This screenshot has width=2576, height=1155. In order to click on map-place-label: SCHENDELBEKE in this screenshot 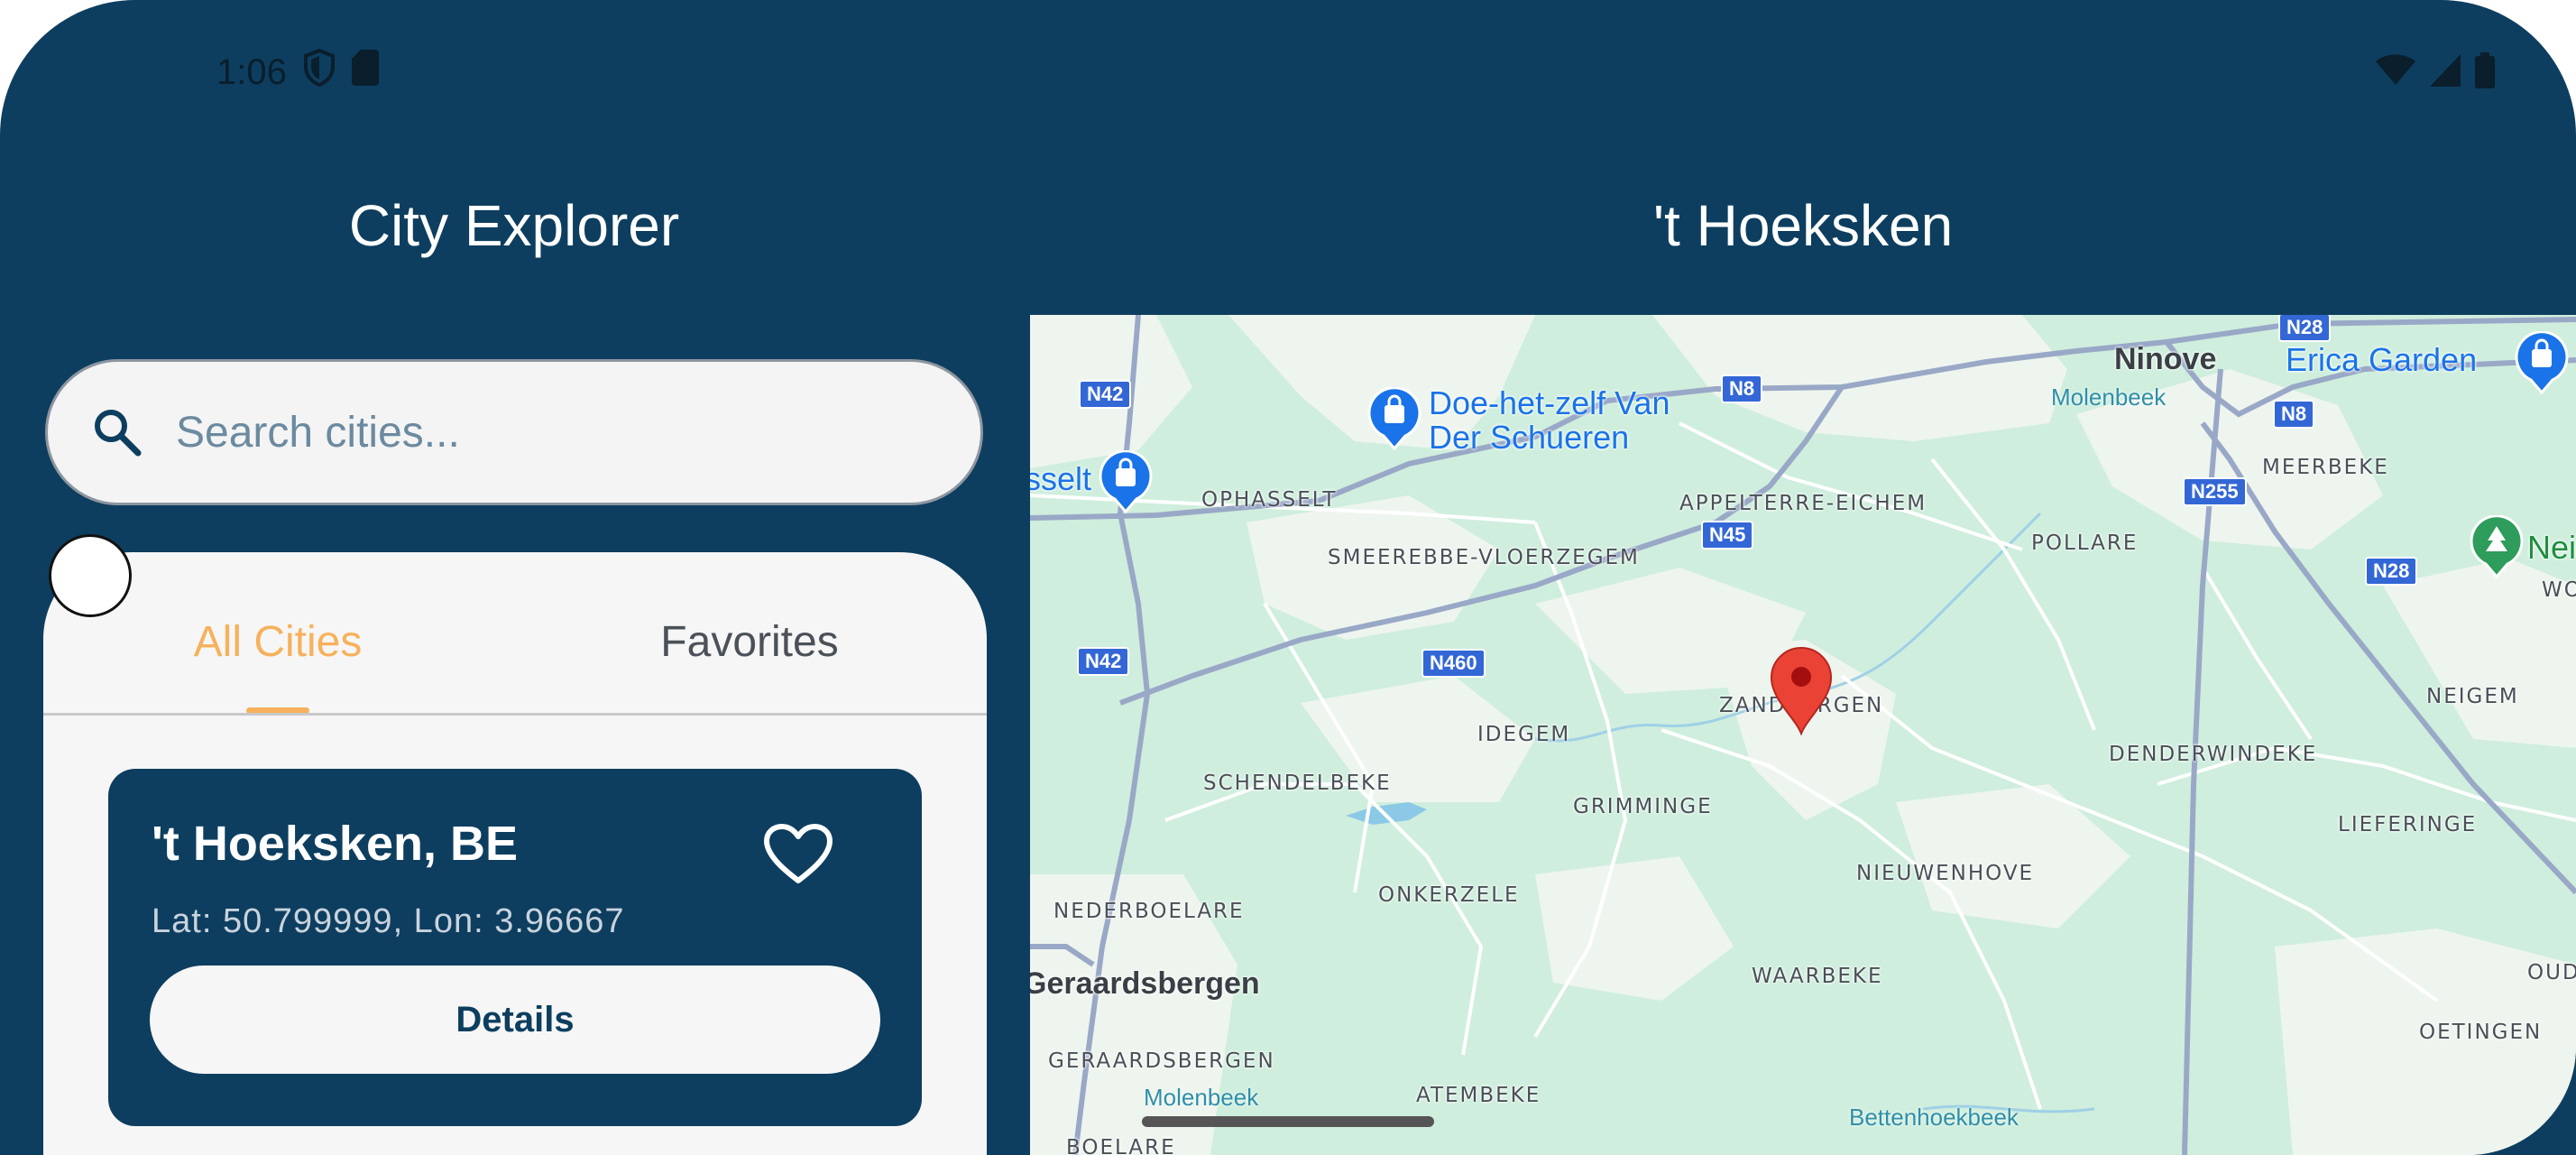, I will do `click(1297, 783)`.